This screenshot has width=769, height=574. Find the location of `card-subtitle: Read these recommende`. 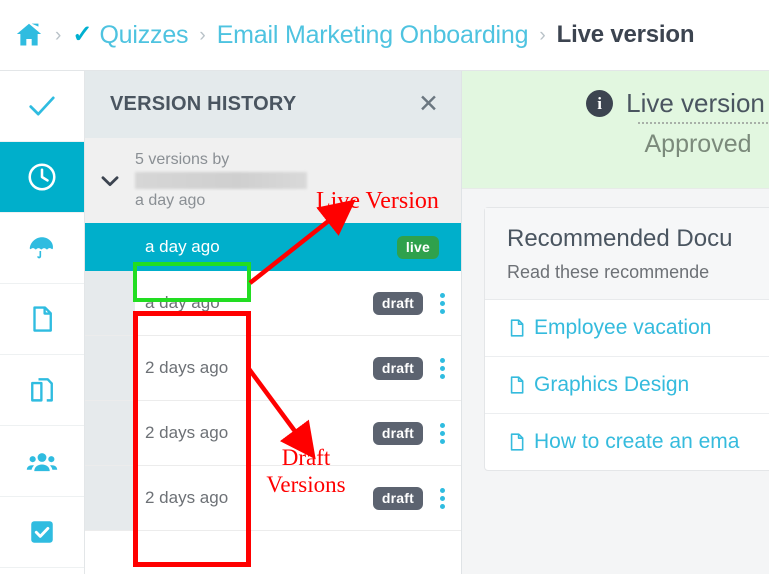

card-subtitle: Read these recommende is located at coordinates (608, 272).